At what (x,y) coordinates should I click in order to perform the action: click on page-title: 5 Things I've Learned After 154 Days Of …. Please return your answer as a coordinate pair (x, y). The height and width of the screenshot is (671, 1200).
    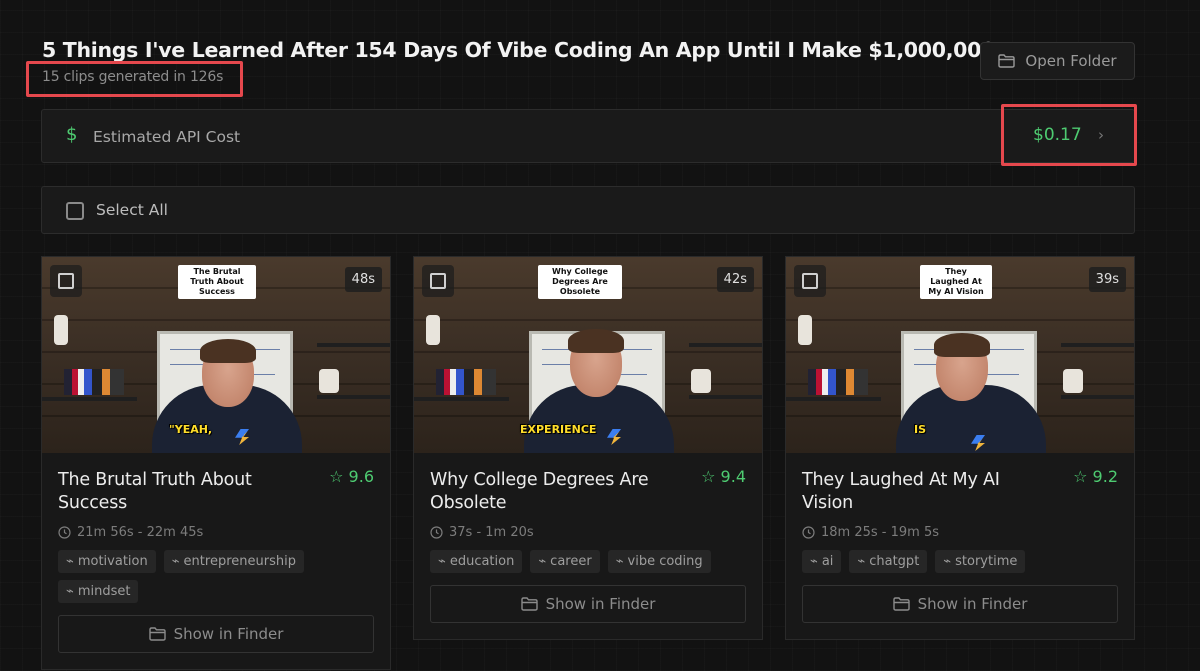
    Looking at the image, I should click on (519, 50).